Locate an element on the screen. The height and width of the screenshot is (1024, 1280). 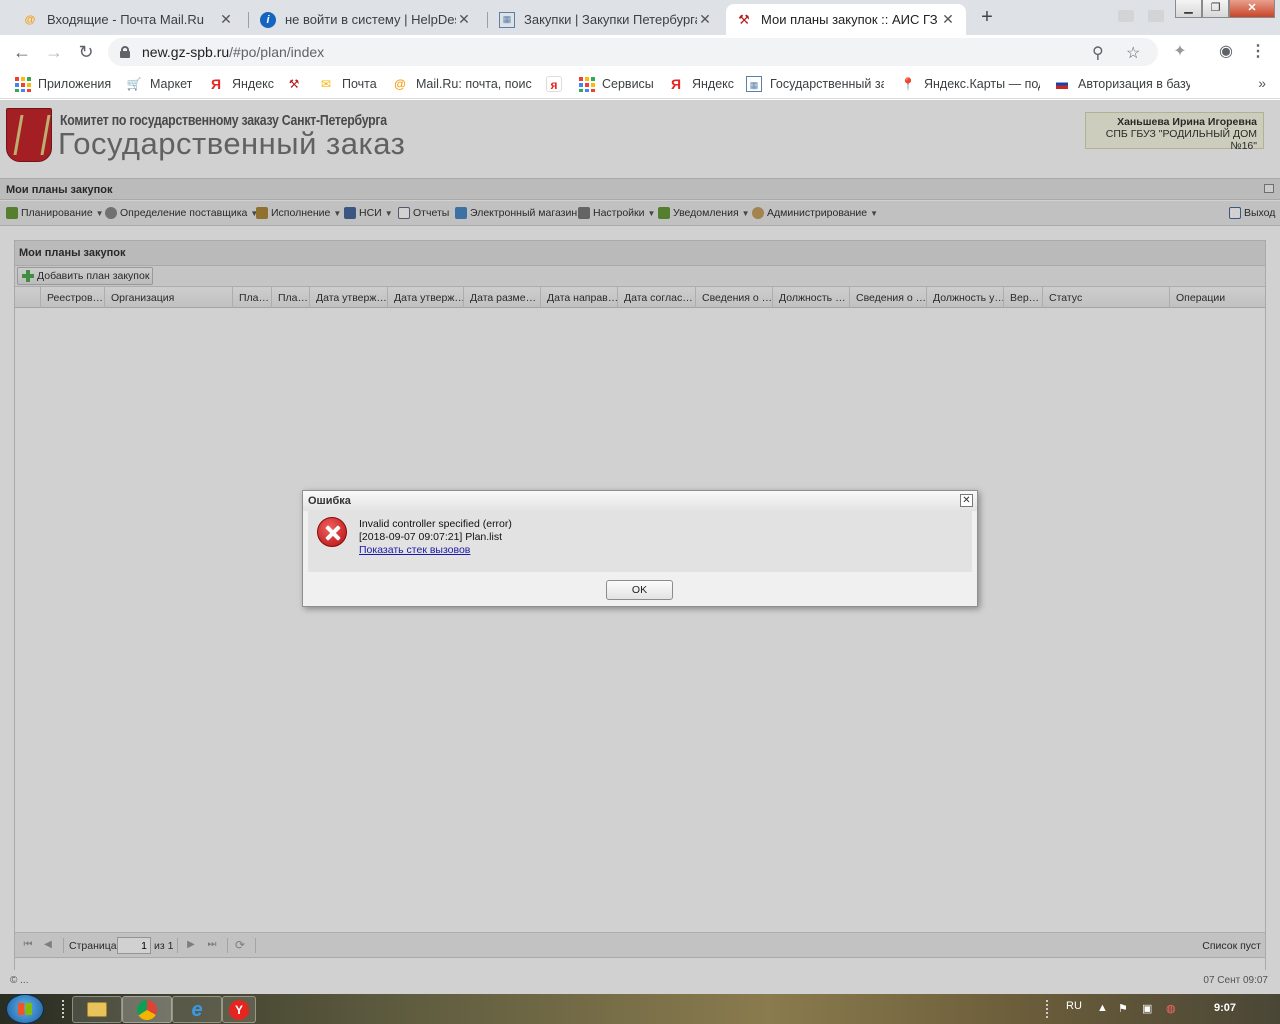
menu-notifications: Уведомления ▼ is located at coordinates (704, 213).